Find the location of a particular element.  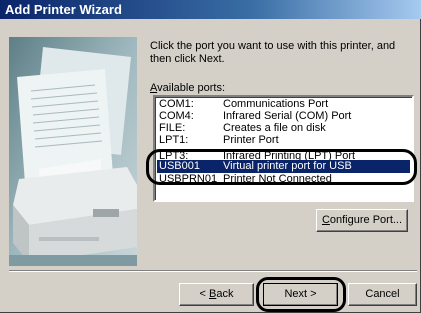

title-bar: Add Printer Wizard is located at coordinates (210, 9).